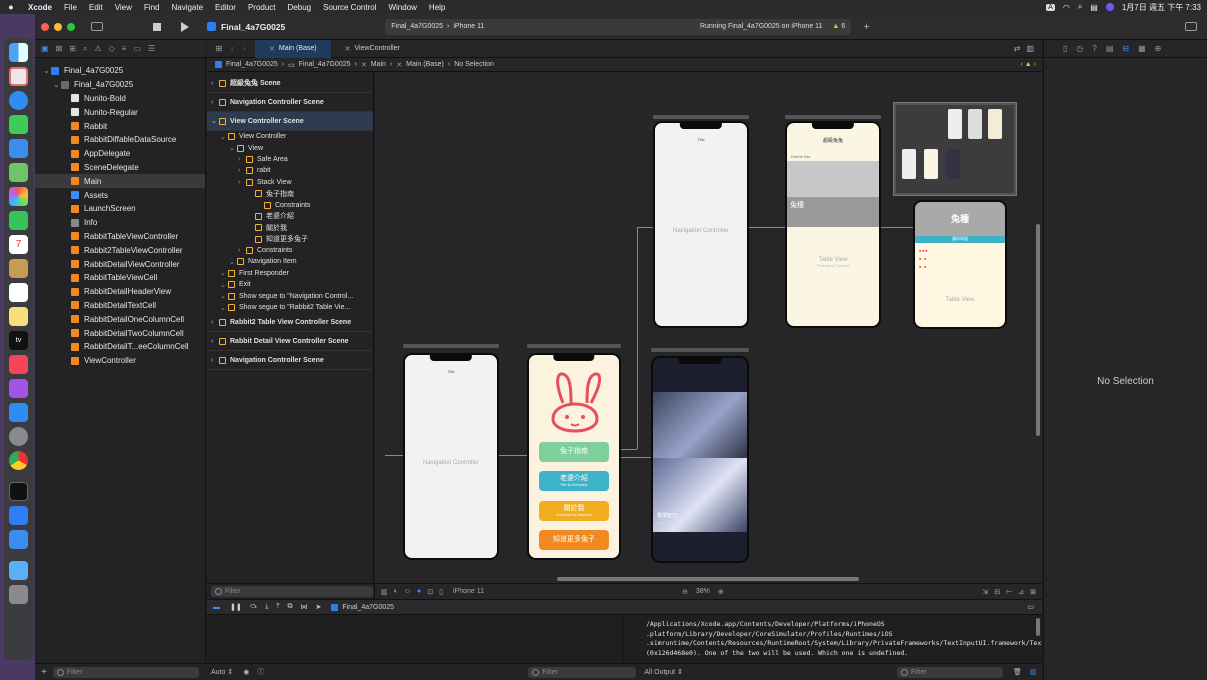 Image resolution: width=1207 pixels, height=680 pixels. Describe the element at coordinates (1094, 7) in the screenshot. I see `control-center-icon: ▤` at that location.